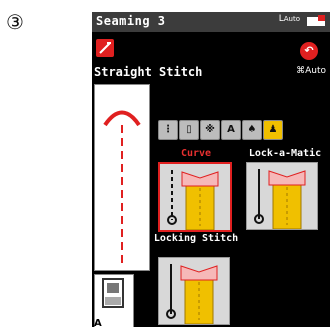 Image resolution: width=334 pixels, height=327 pixels. I want to click on option-curve, so click(195, 197).